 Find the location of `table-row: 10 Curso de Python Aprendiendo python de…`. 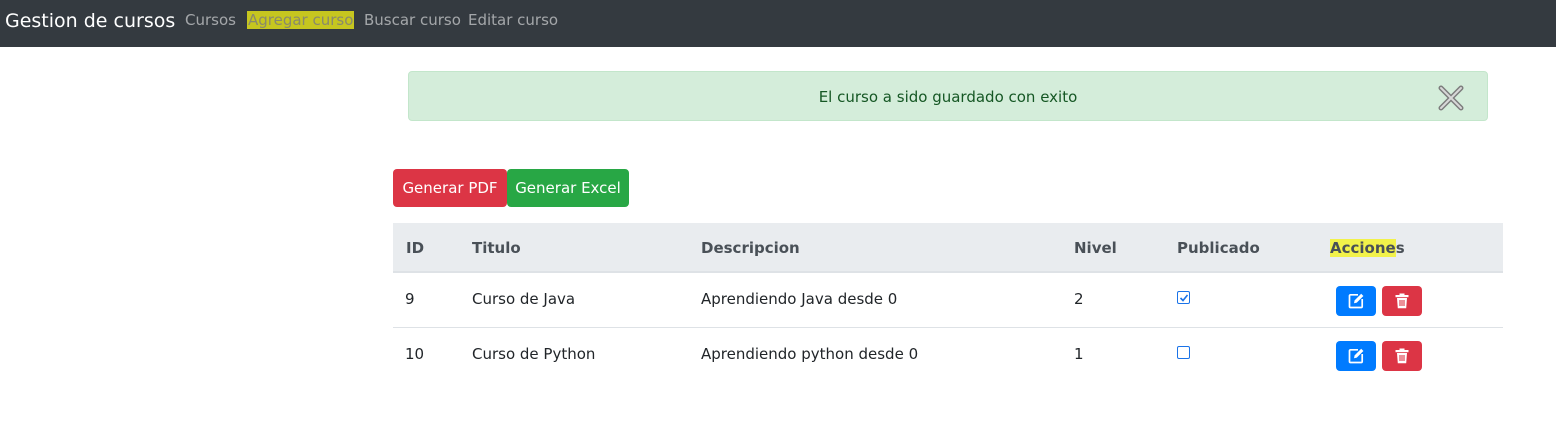

table-row: 10 Curso de Python Aprendiendo python de… is located at coordinates (948, 355).